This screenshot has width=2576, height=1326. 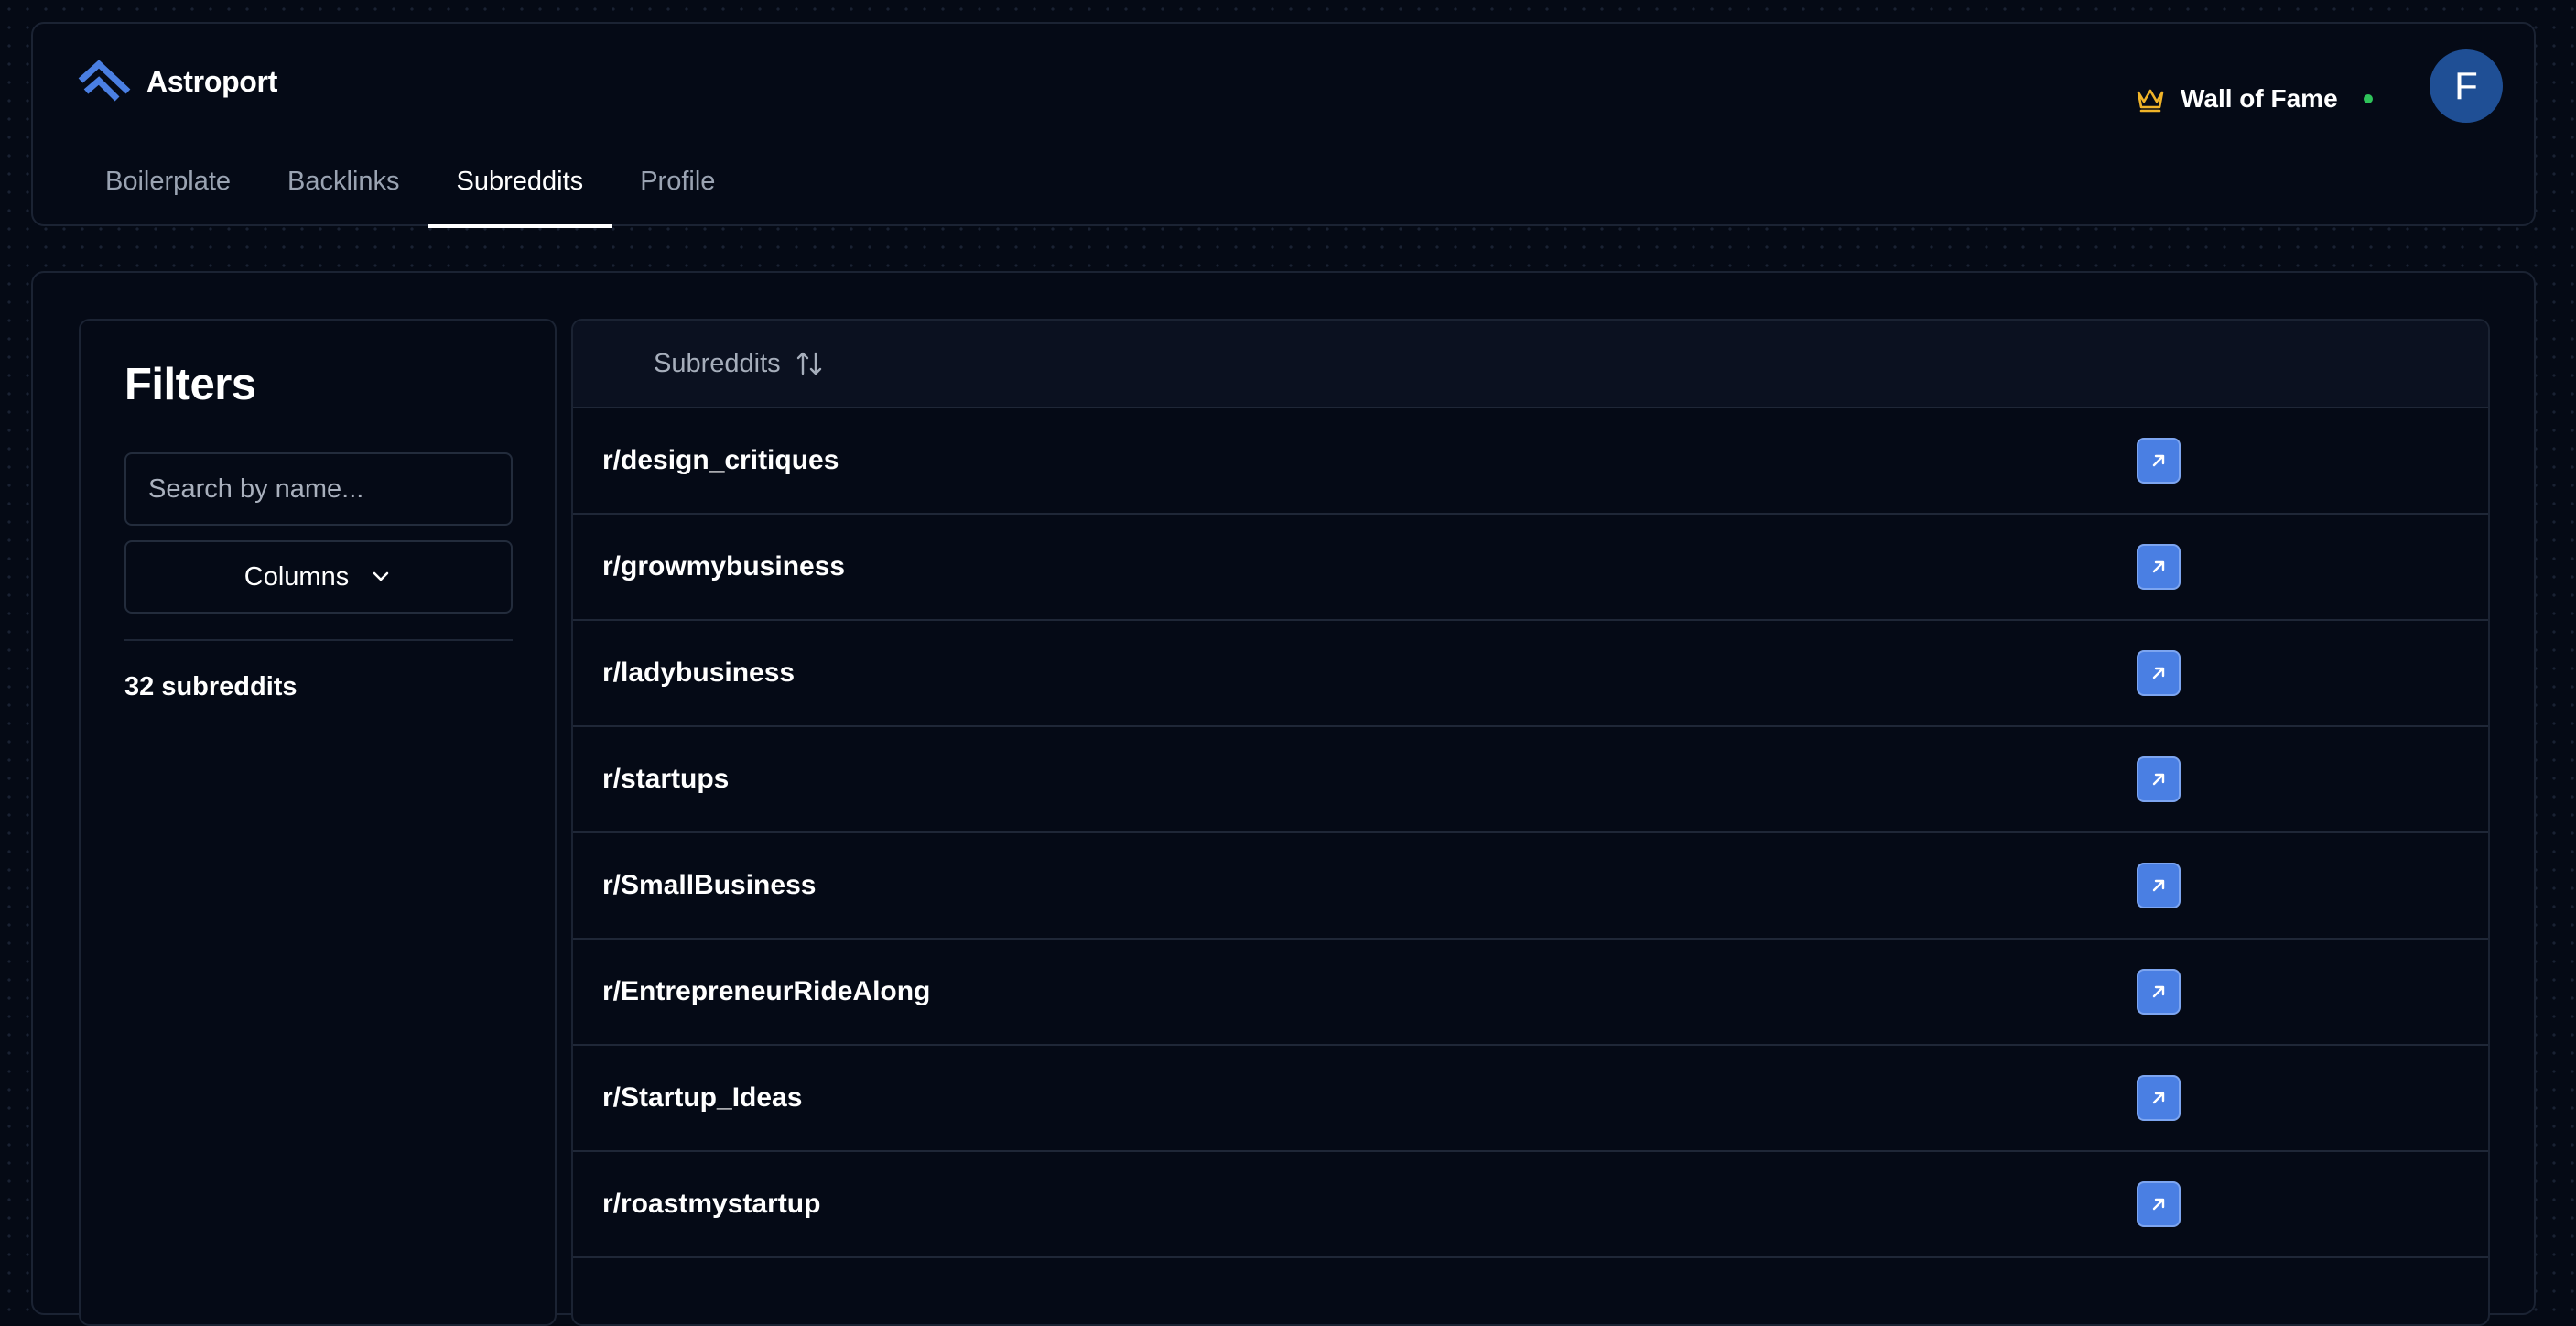 I want to click on column-header-subreddits: Subreddits, so click(x=718, y=363).